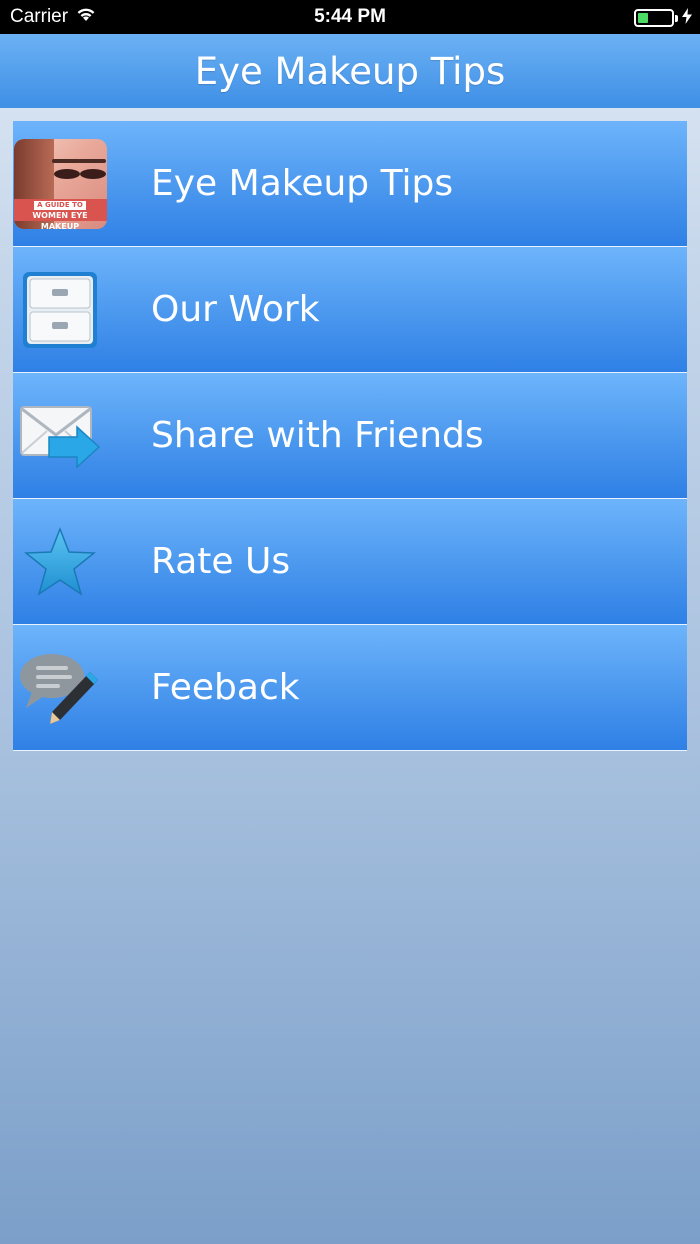 The width and height of the screenshot is (700, 1244). What do you see at coordinates (643, 18) in the screenshot?
I see `battery-level-fill` at bounding box center [643, 18].